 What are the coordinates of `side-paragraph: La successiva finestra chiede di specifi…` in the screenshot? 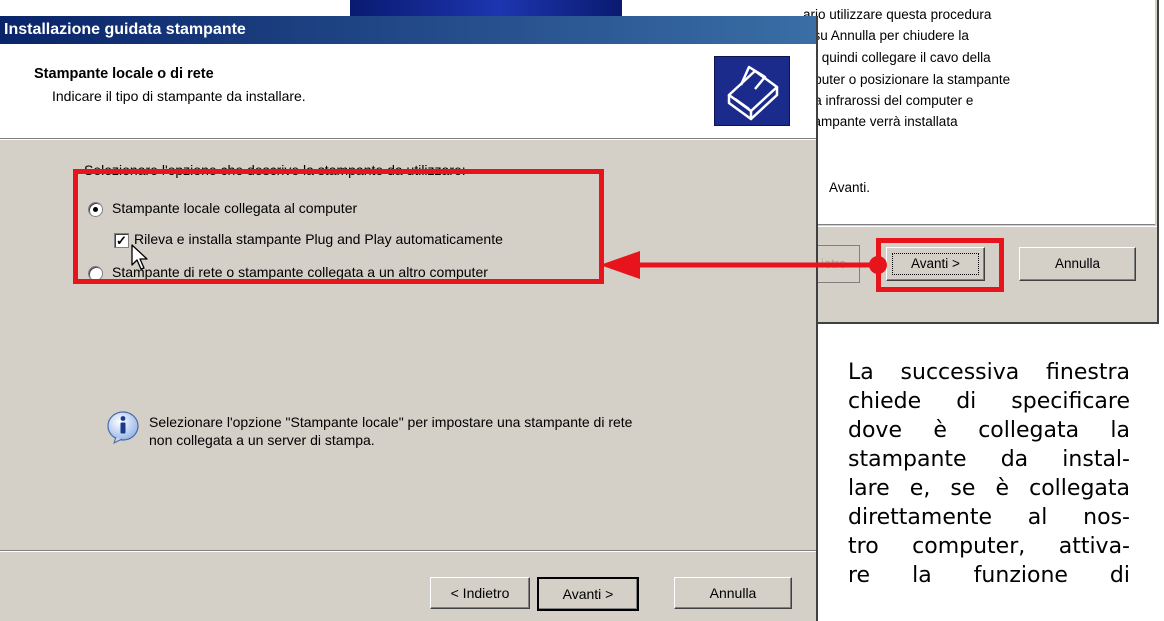 It's located at (989, 474).